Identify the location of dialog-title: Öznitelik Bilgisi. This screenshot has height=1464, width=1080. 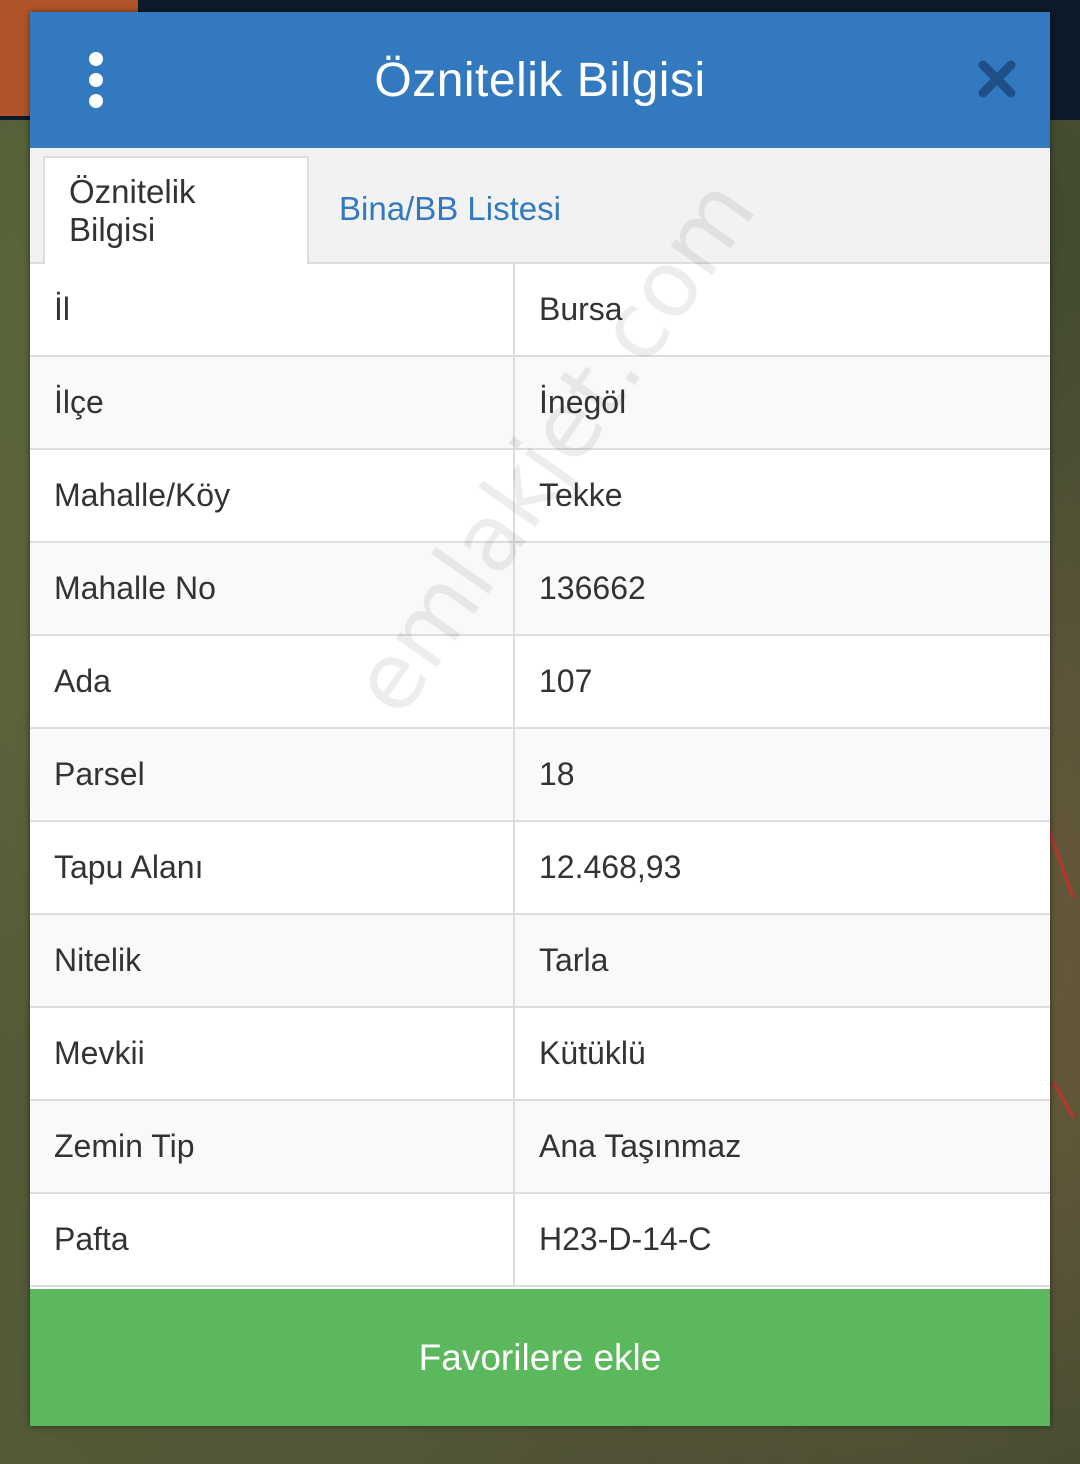
(540, 80).